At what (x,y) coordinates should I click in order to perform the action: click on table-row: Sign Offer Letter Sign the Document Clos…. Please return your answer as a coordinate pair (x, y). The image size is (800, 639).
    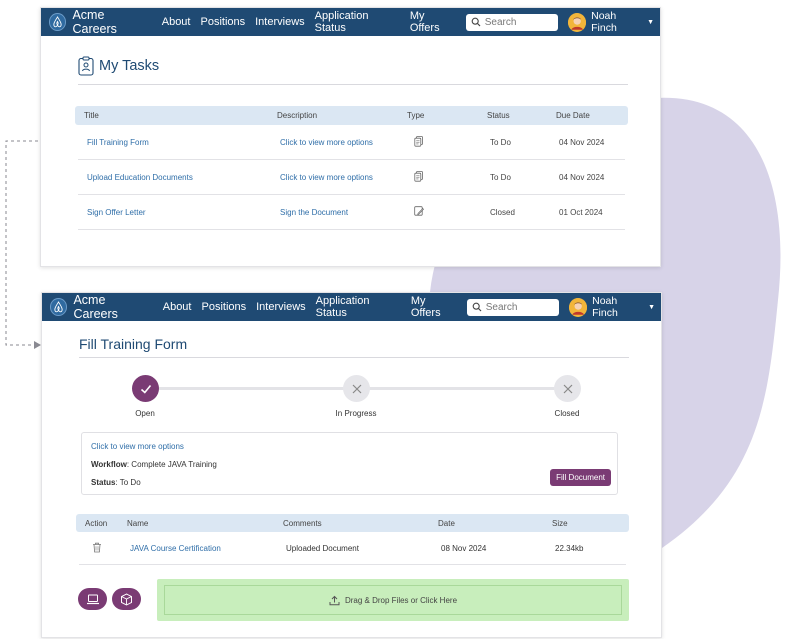
    Looking at the image, I should click on (351, 212).